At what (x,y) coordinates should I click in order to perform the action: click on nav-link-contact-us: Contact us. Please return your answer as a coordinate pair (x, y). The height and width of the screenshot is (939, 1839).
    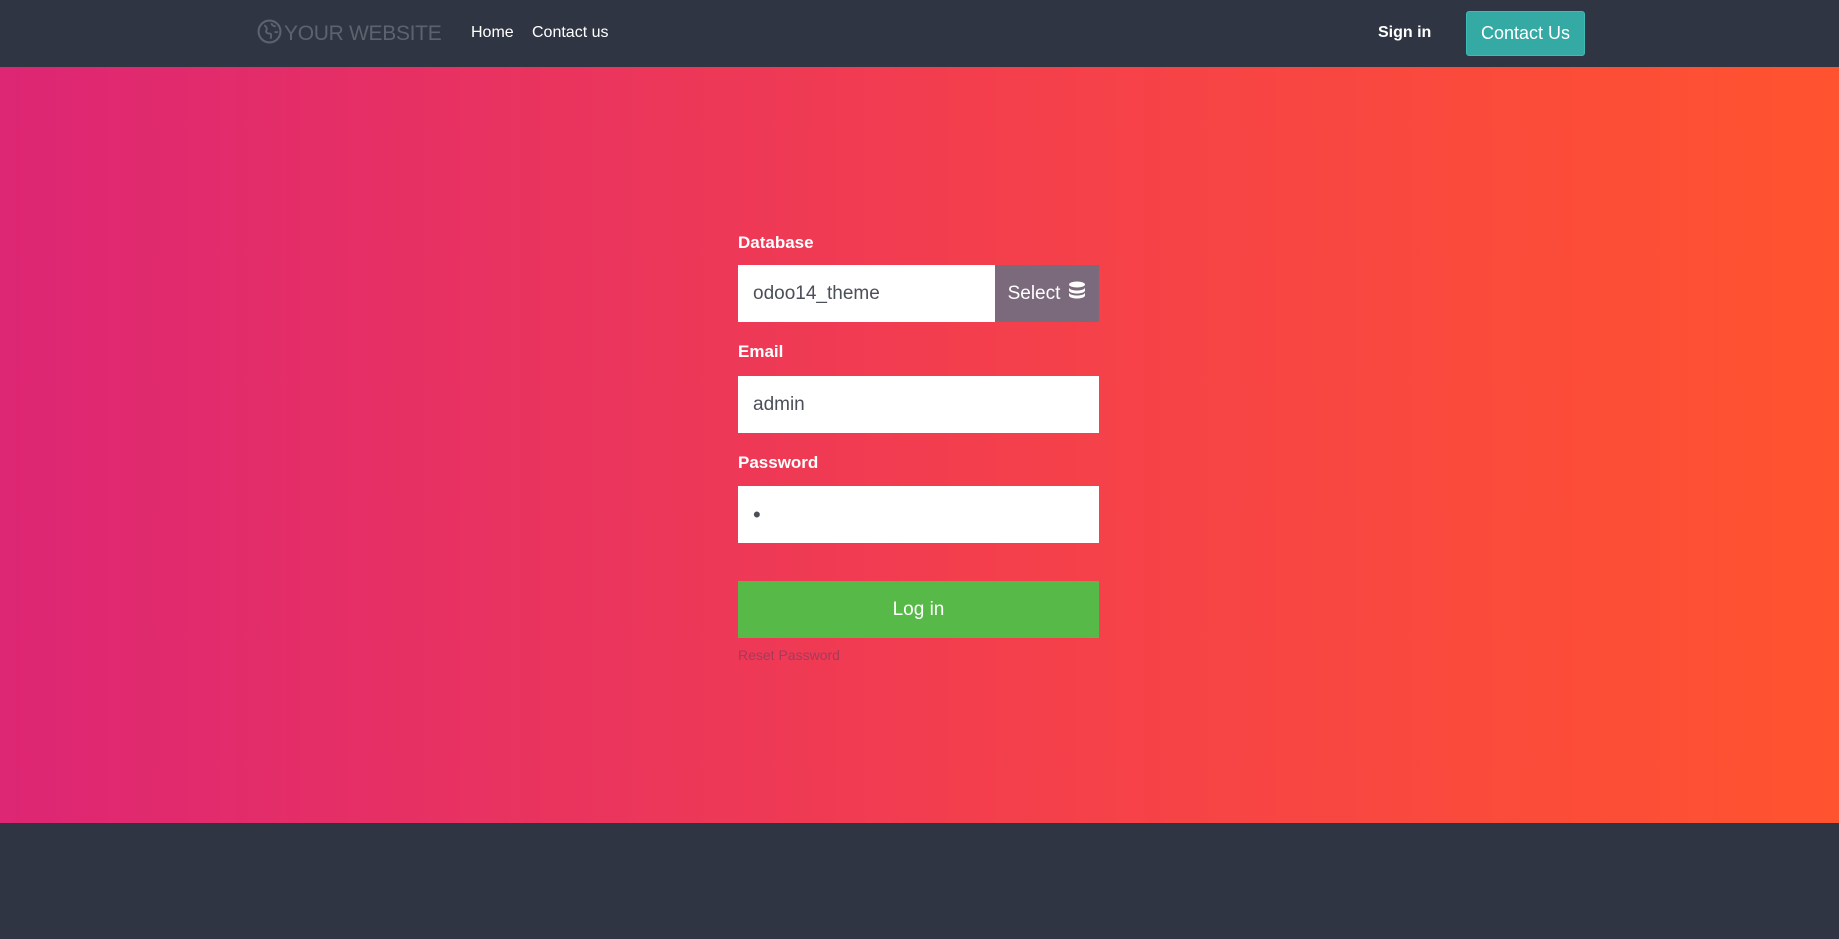
    Looking at the image, I should click on (570, 33).